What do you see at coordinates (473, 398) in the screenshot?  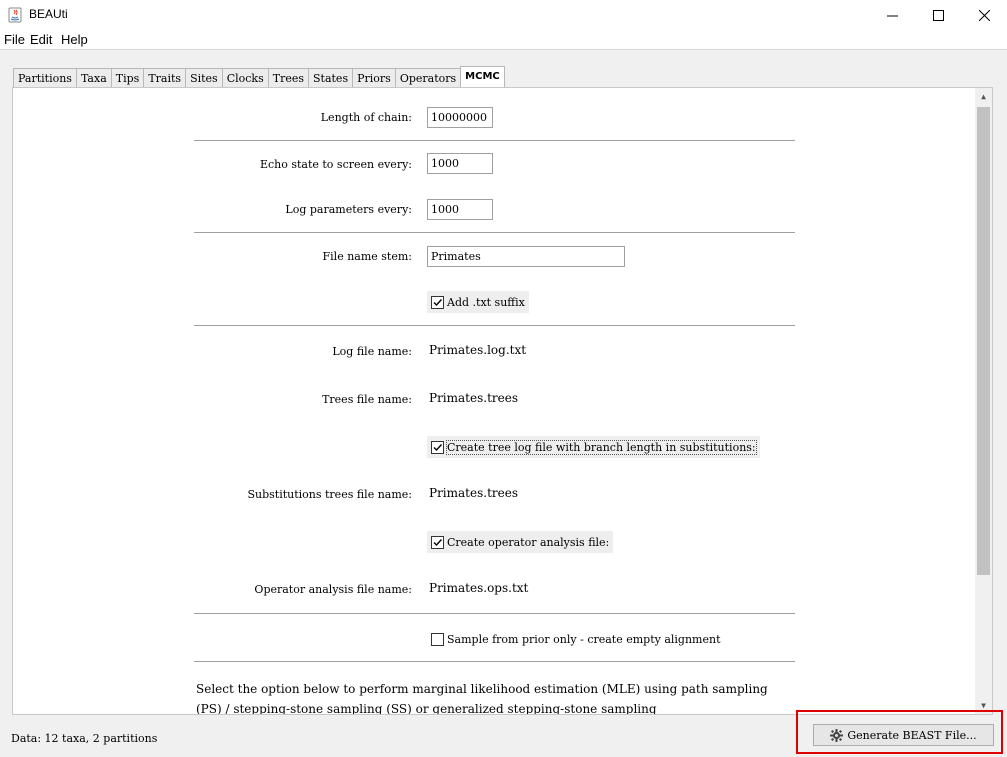 I see `trees-file-value: Primates.trees` at bounding box center [473, 398].